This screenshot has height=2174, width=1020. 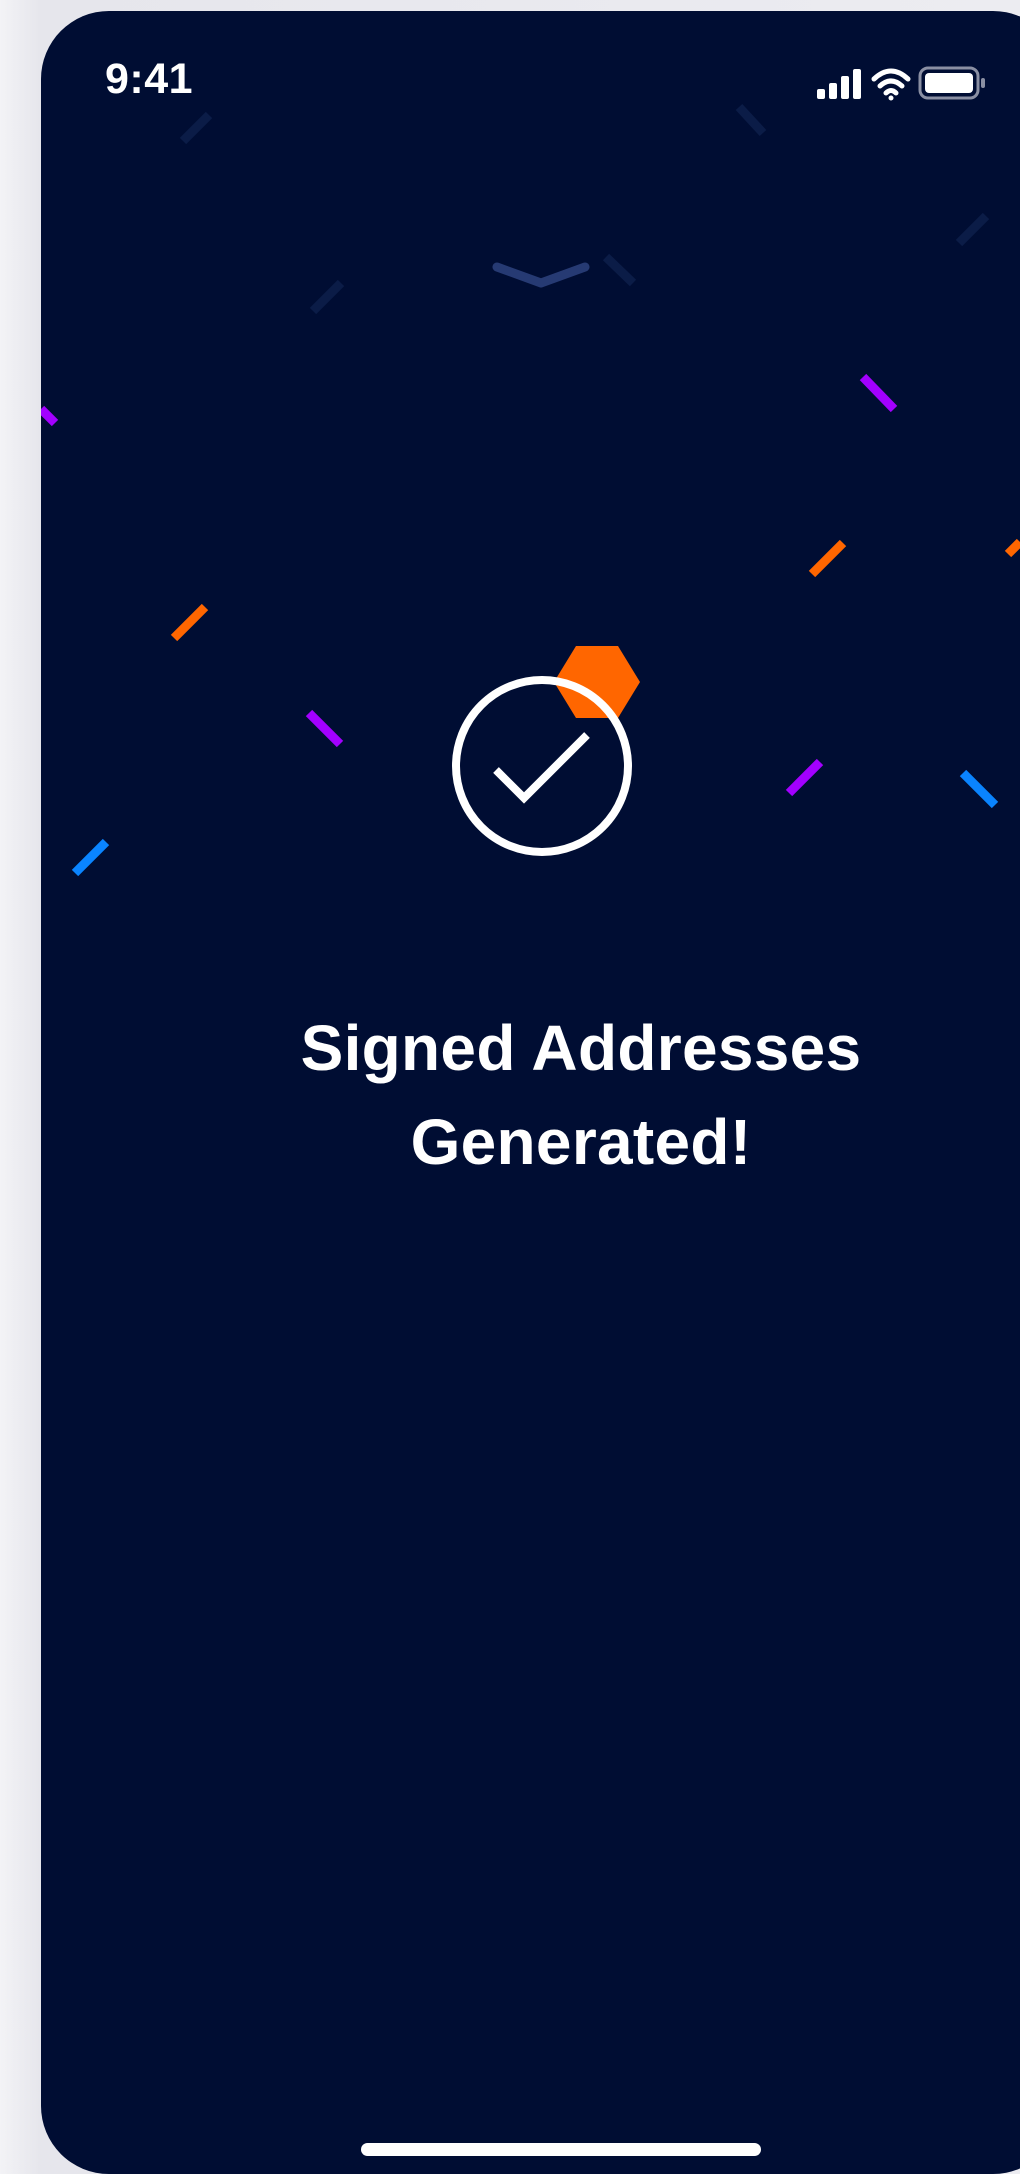 What do you see at coordinates (570, 1095) in the screenshot?
I see `success-title: Signed Addresses Generated!` at bounding box center [570, 1095].